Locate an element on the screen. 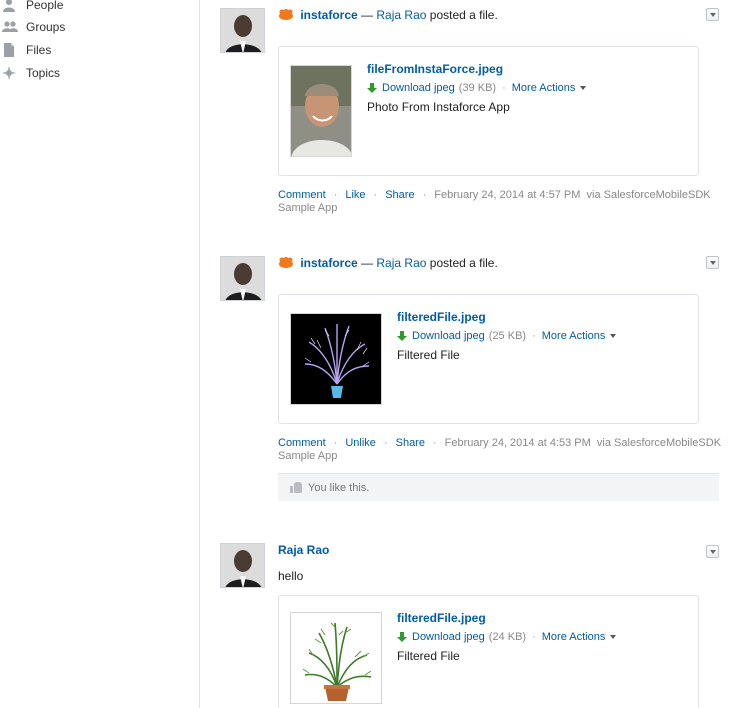 The width and height of the screenshot is (733, 708). post-timestamp: February 24, 2014 at 4:57 PM is located at coordinates (507, 195).